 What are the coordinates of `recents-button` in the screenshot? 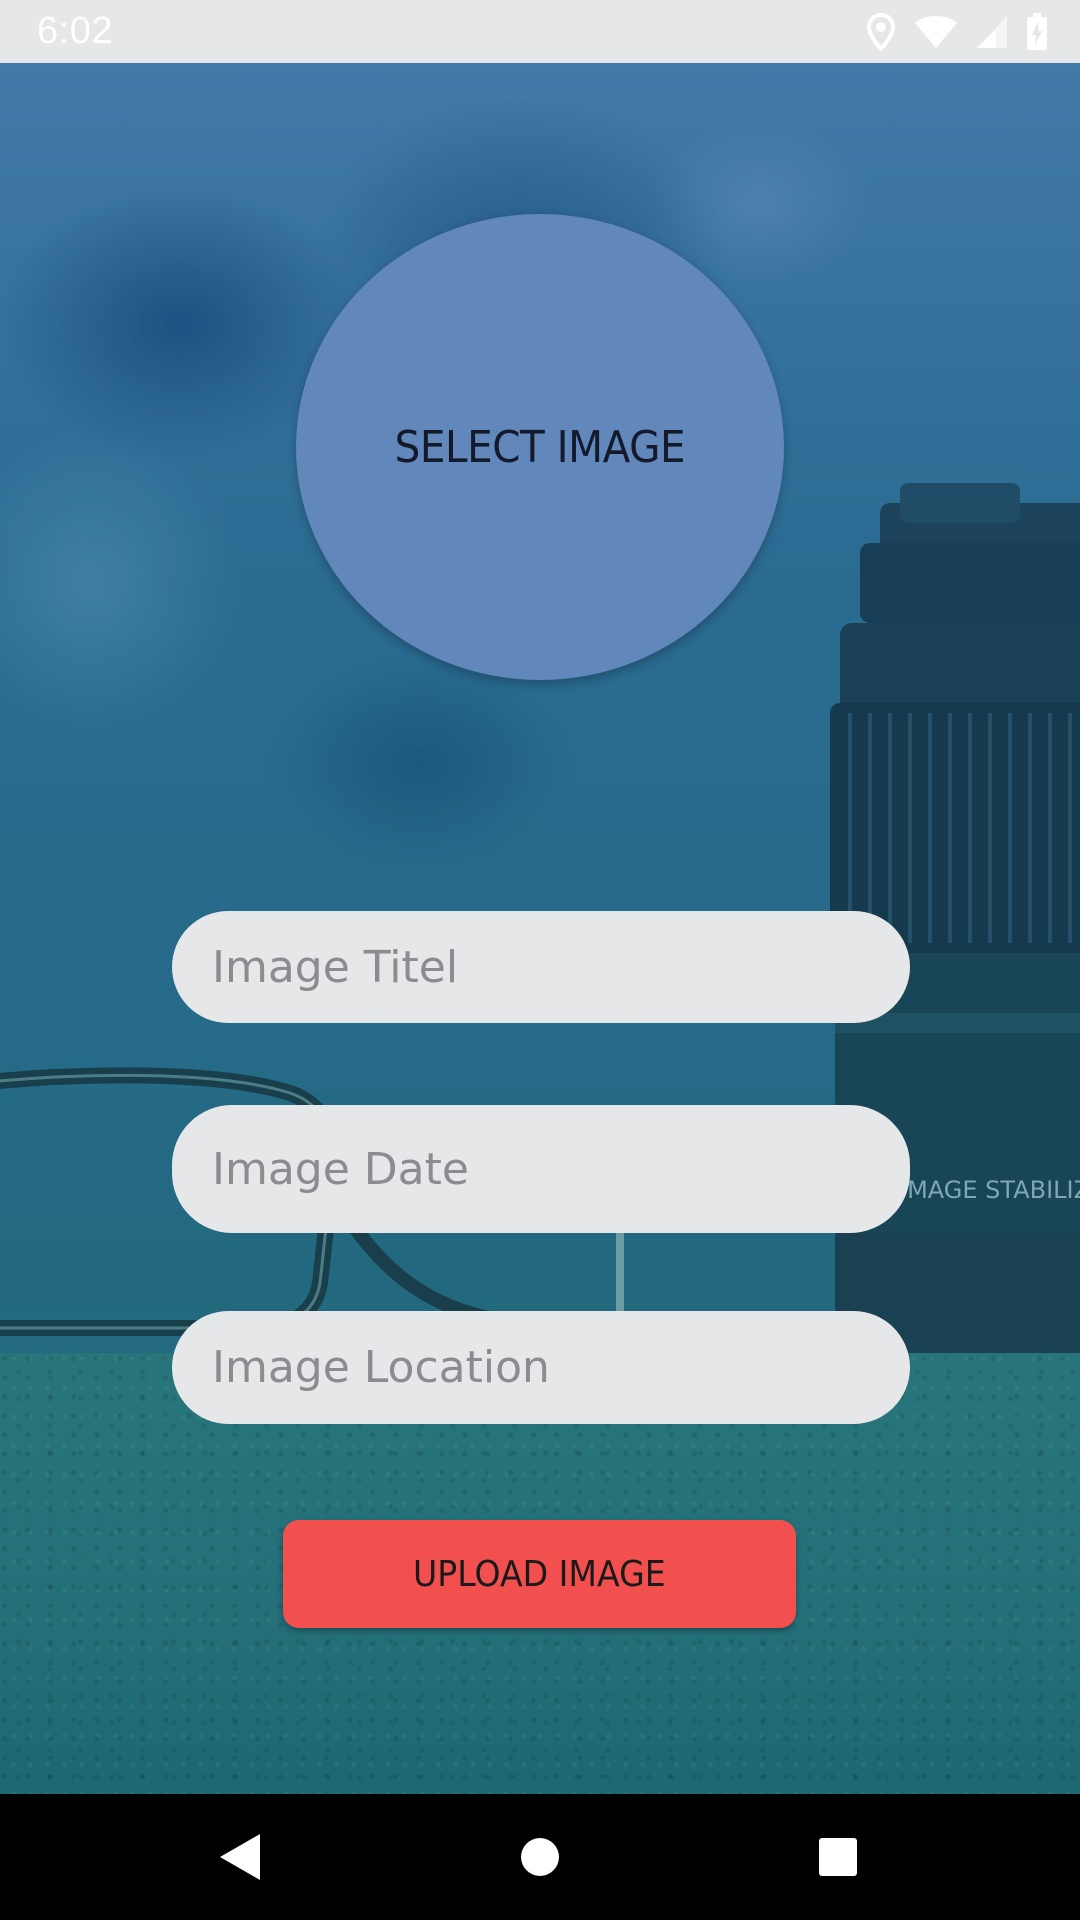 It's located at (838, 1857).